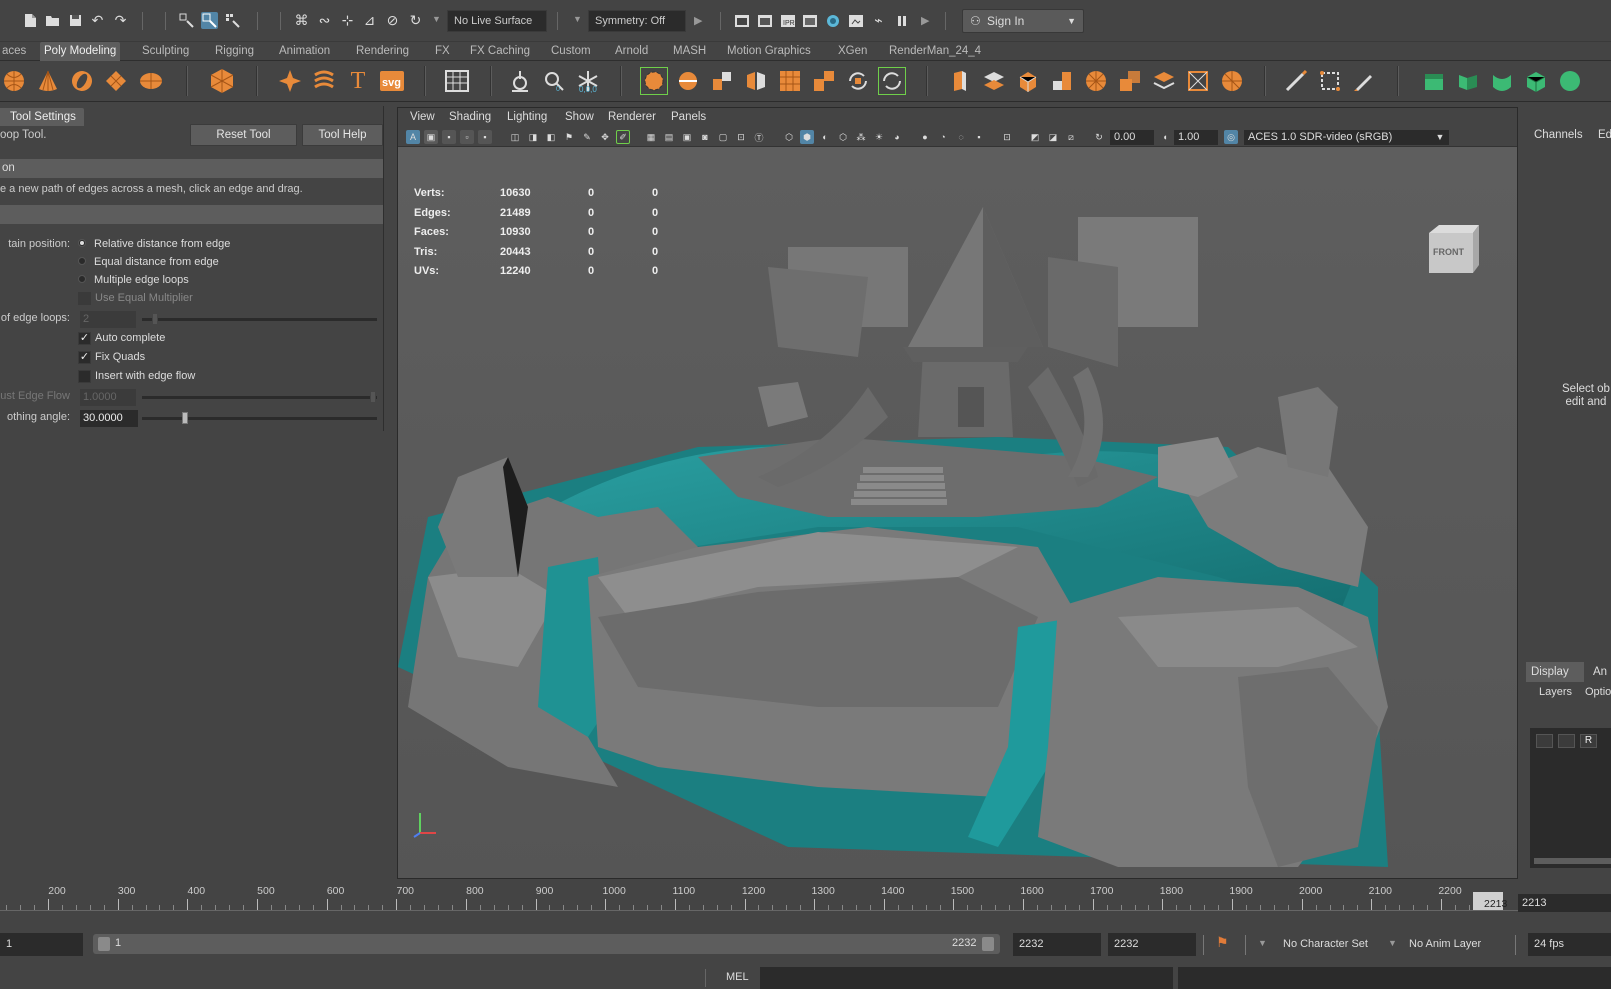 Image resolution: width=1611 pixels, height=989 pixels. Describe the element at coordinates (470, 117) in the screenshot. I see `menu-shading: Shading` at that location.